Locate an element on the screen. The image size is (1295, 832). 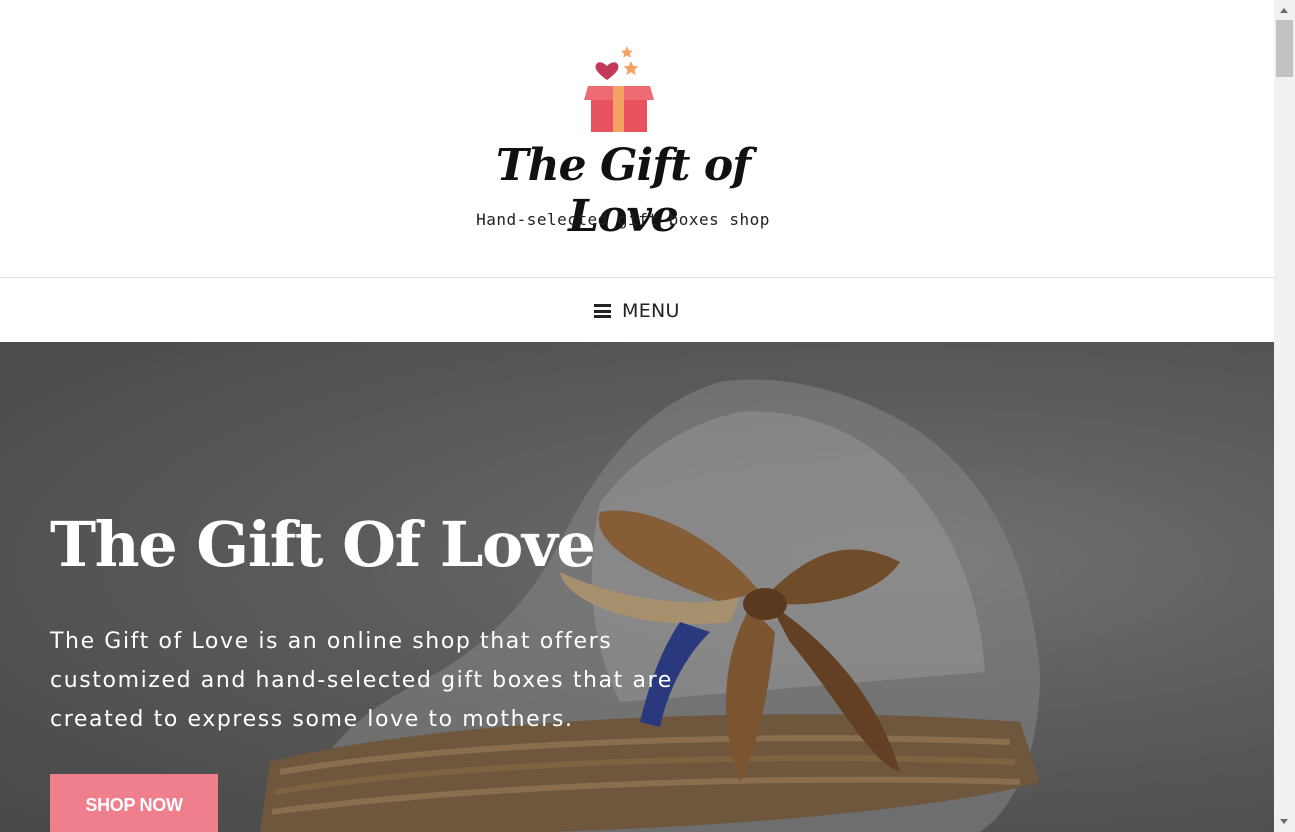
shop-now-button: SHOP NOW is located at coordinates (134, 803).